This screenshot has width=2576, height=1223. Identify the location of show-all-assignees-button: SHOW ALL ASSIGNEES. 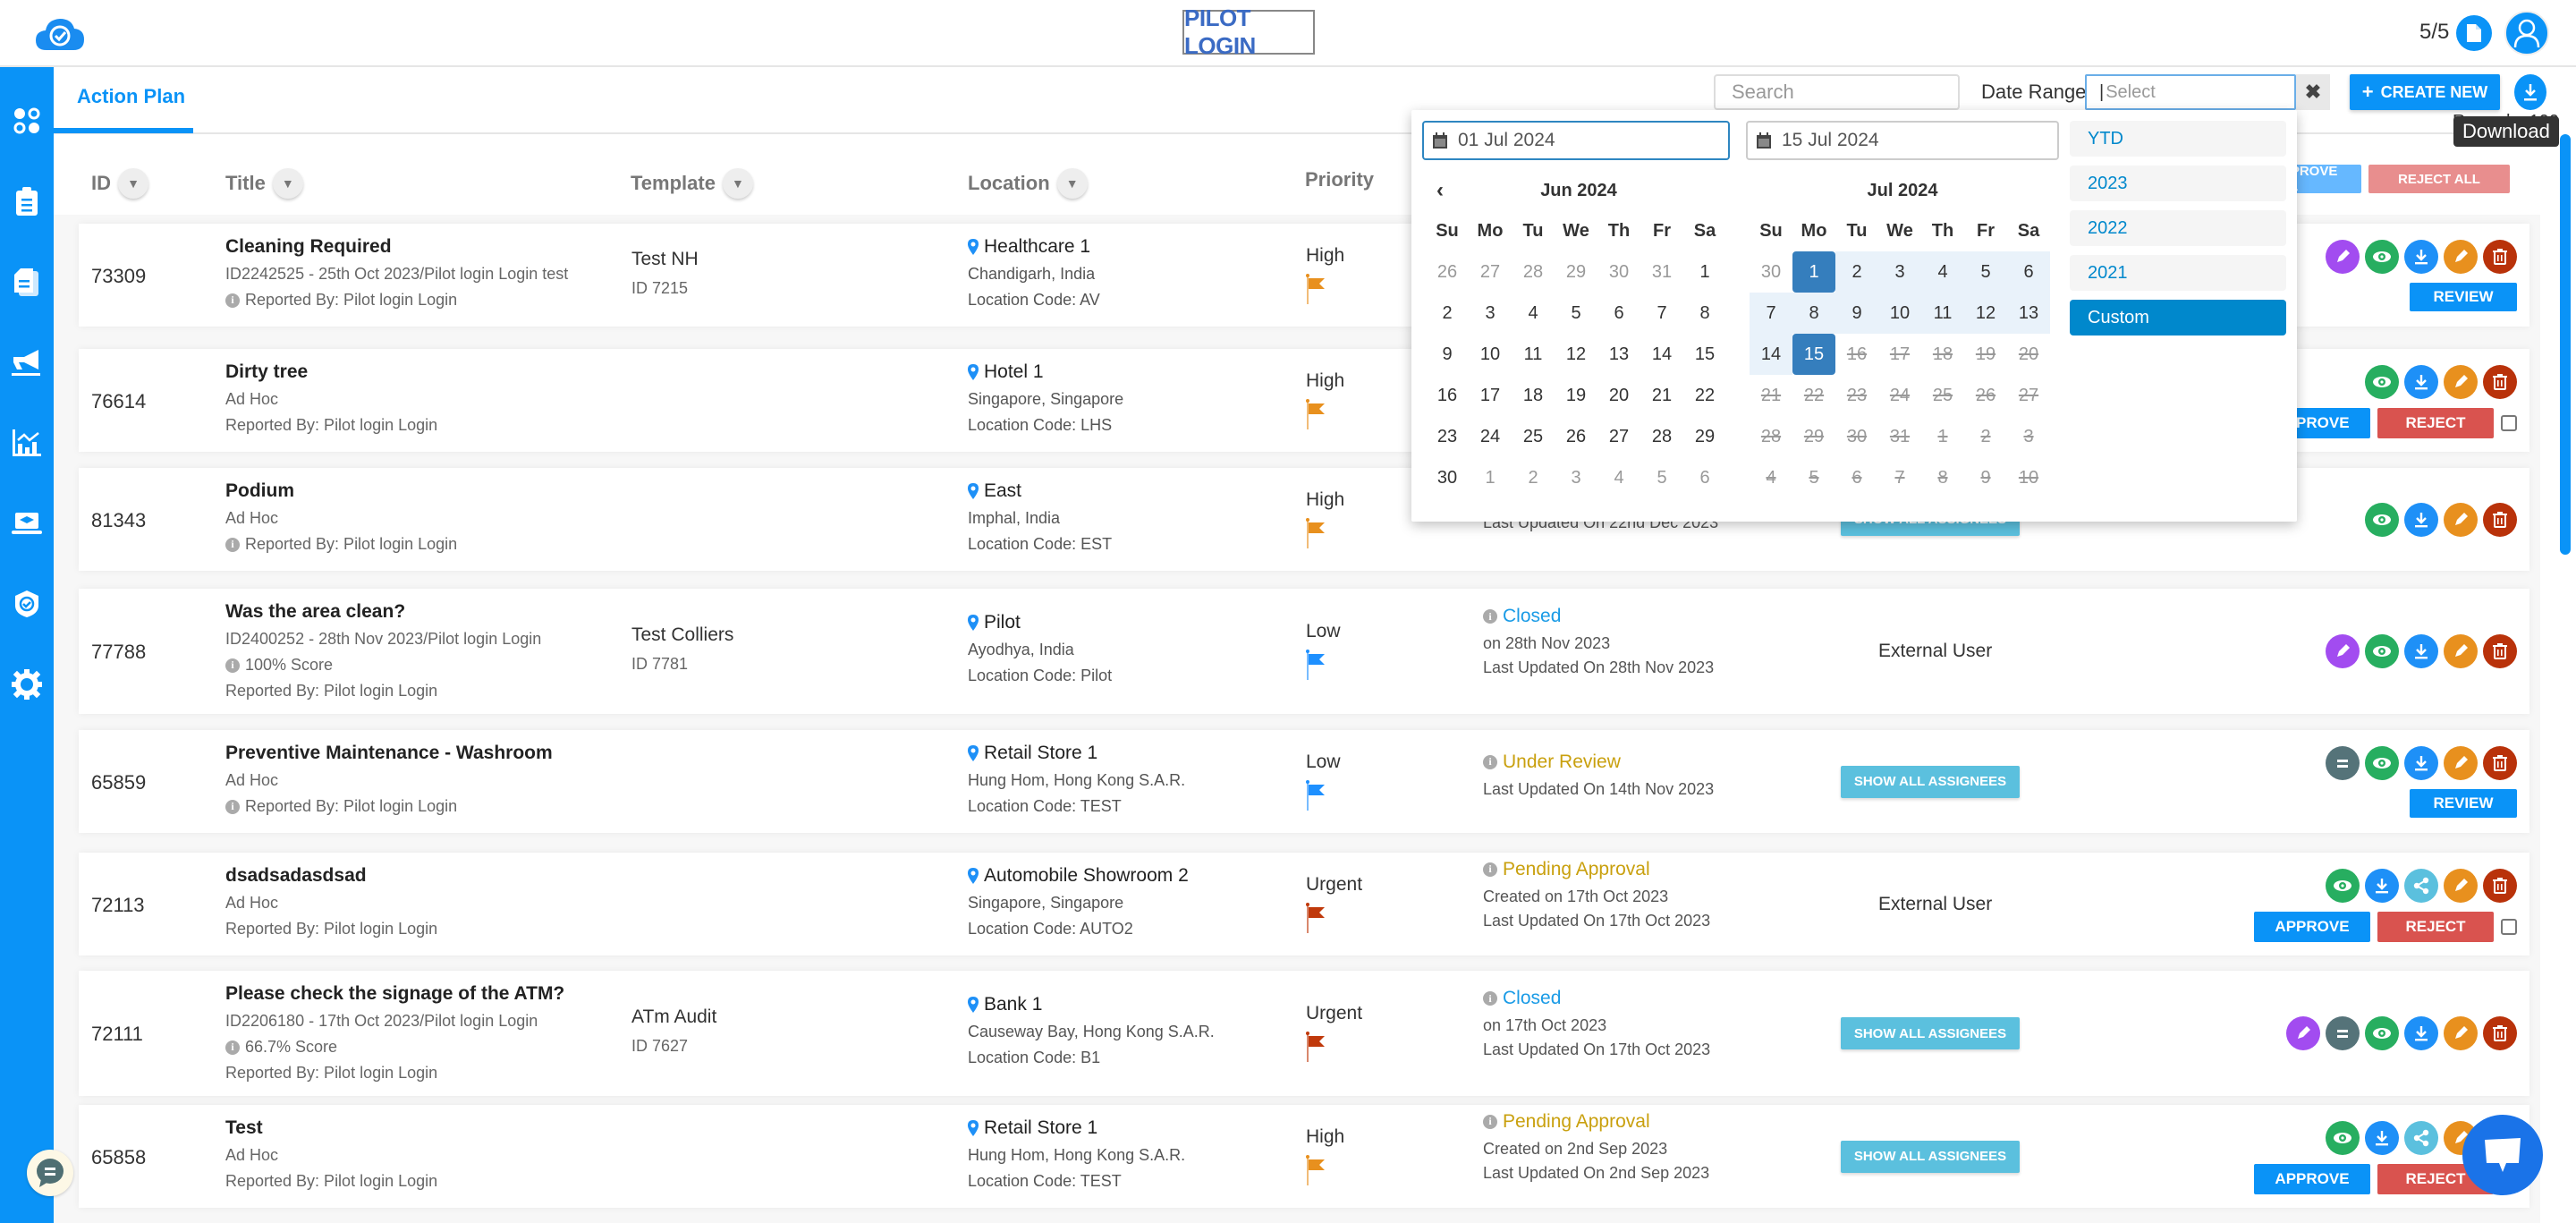
(1930, 1156).